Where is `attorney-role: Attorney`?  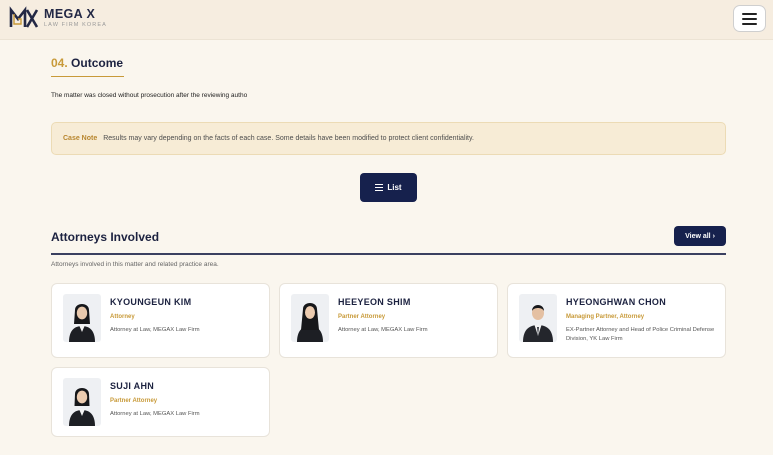 attorney-role: Attorney is located at coordinates (122, 317).